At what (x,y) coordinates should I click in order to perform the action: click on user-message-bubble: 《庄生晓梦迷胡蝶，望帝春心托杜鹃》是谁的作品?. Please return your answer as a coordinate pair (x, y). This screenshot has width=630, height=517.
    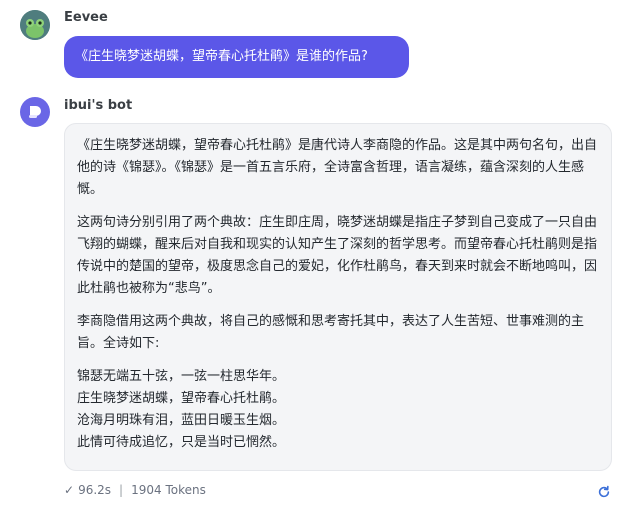
    Looking at the image, I should click on (236, 57).